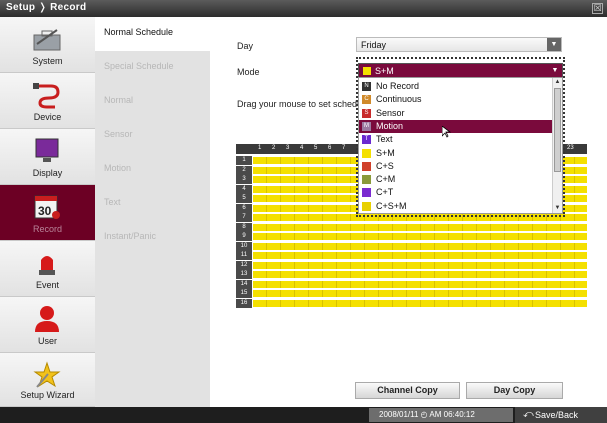 The width and height of the screenshot is (607, 423). I want to click on mode-swatch: N, so click(366, 86).